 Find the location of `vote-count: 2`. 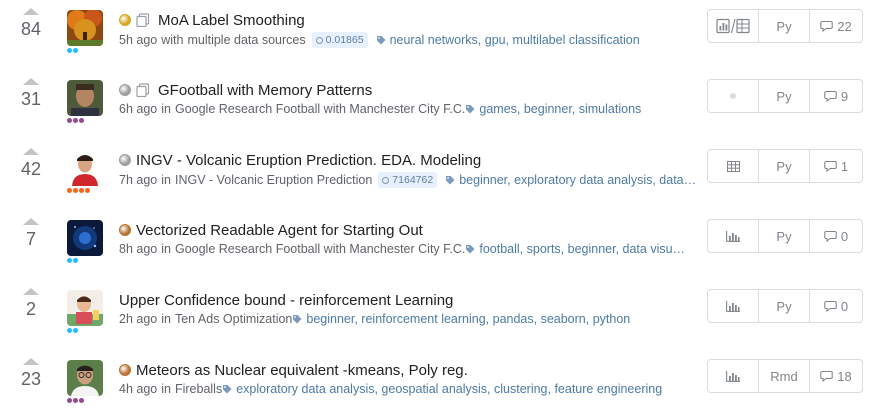

vote-count: 2 is located at coordinates (30, 309).